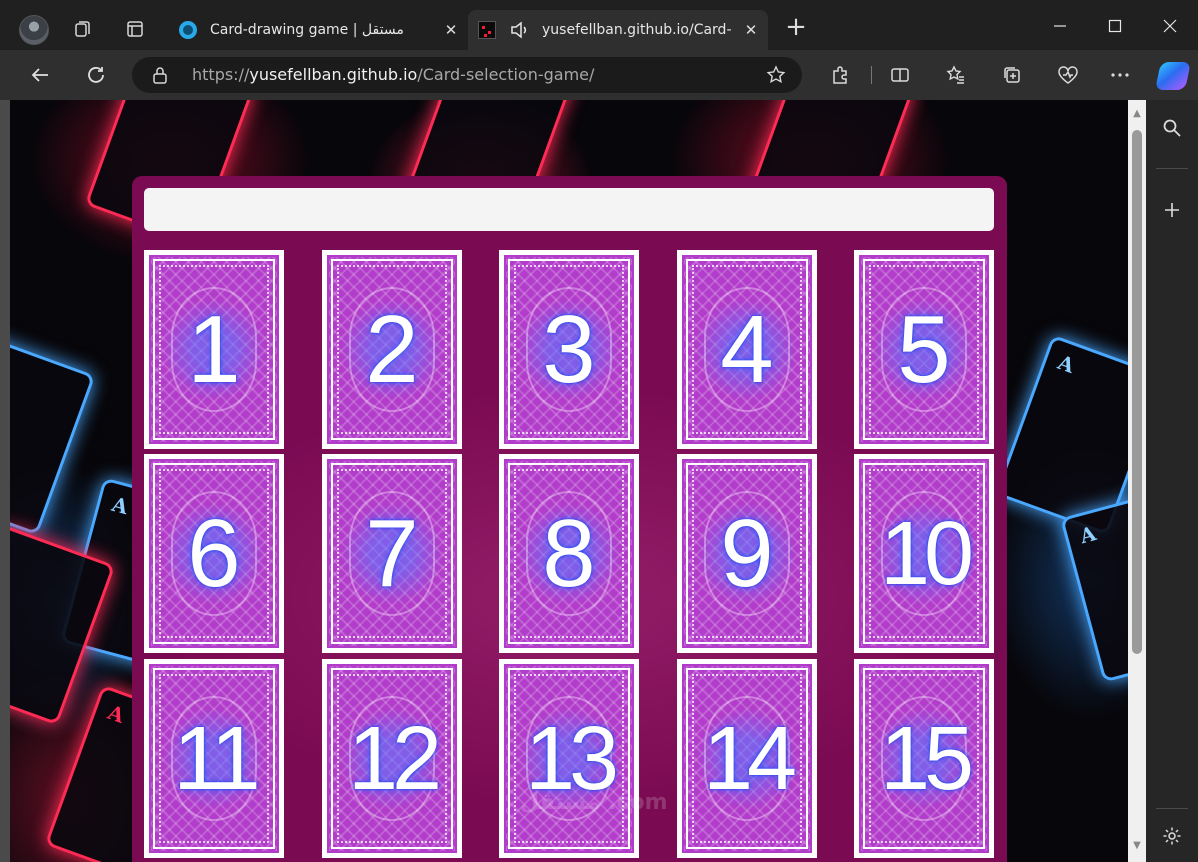  I want to click on gear-icon, so click(1172, 836).